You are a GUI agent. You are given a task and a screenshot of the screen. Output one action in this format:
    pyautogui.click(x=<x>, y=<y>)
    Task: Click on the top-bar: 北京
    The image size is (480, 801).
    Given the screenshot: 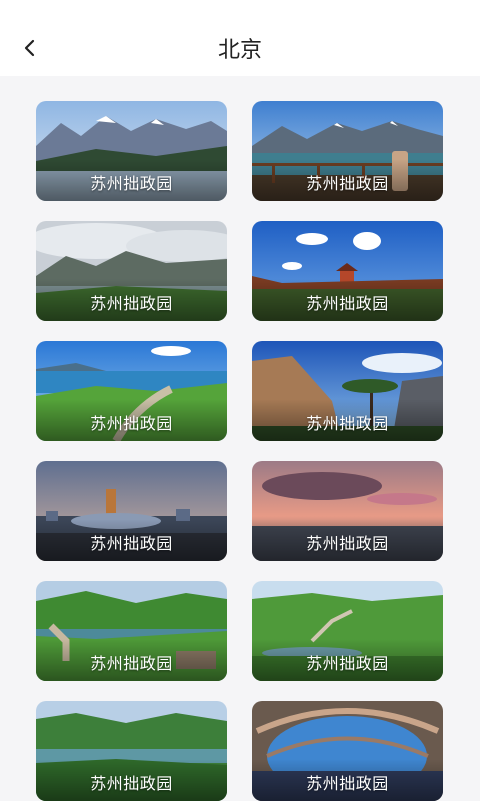 What is the action you would take?
    pyautogui.click(x=240, y=38)
    